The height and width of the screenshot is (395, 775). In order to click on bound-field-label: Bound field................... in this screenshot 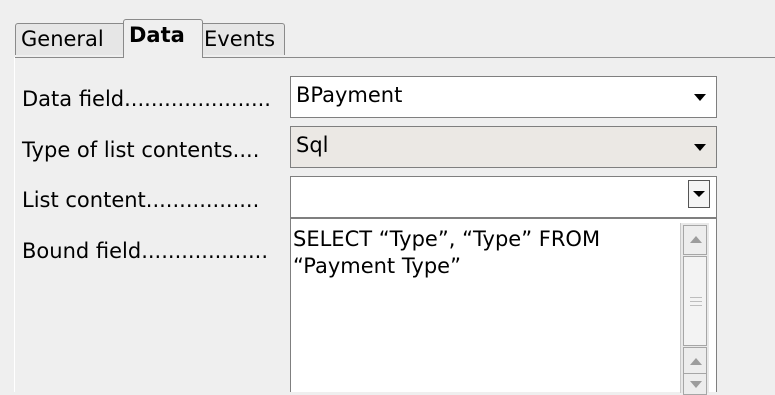, I will do `click(145, 251)`.